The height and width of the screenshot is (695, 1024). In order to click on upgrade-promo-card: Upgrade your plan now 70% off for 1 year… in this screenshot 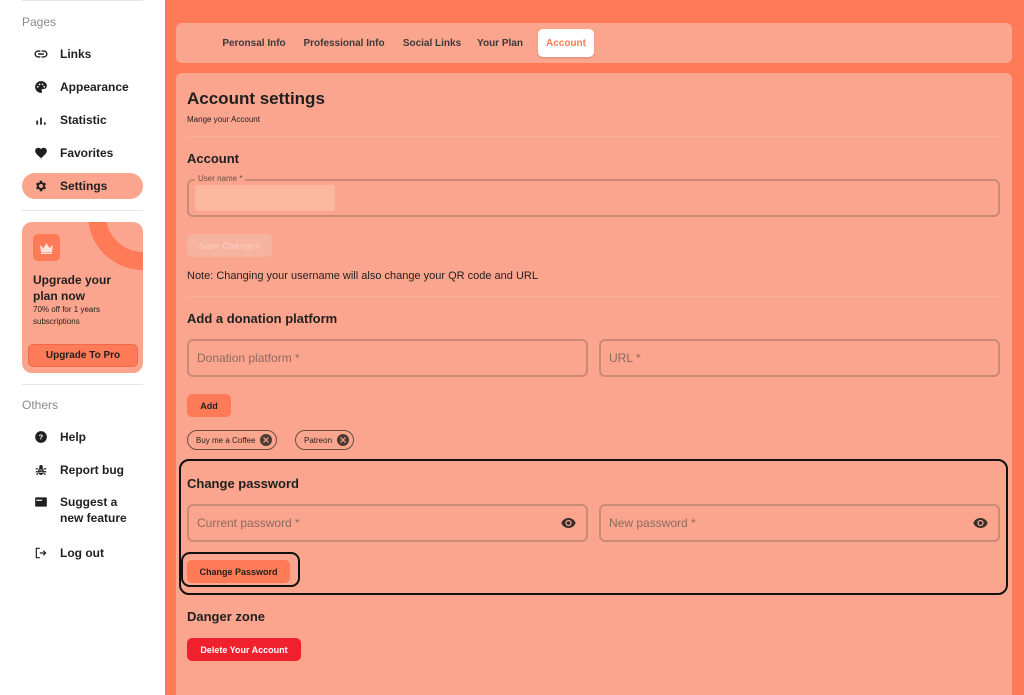, I will do `click(82, 297)`.